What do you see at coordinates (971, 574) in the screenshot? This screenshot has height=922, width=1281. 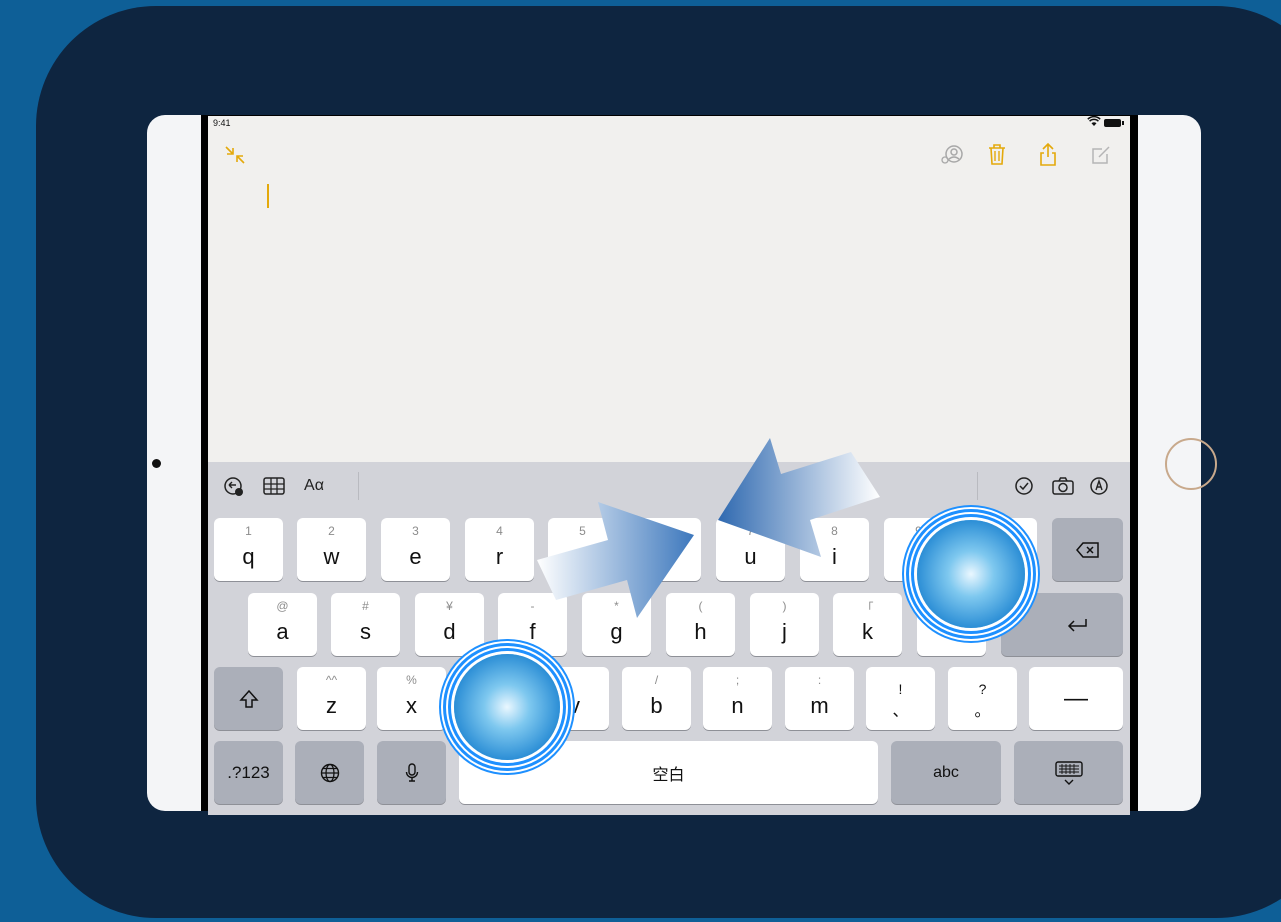 I see `touch-point-right` at bounding box center [971, 574].